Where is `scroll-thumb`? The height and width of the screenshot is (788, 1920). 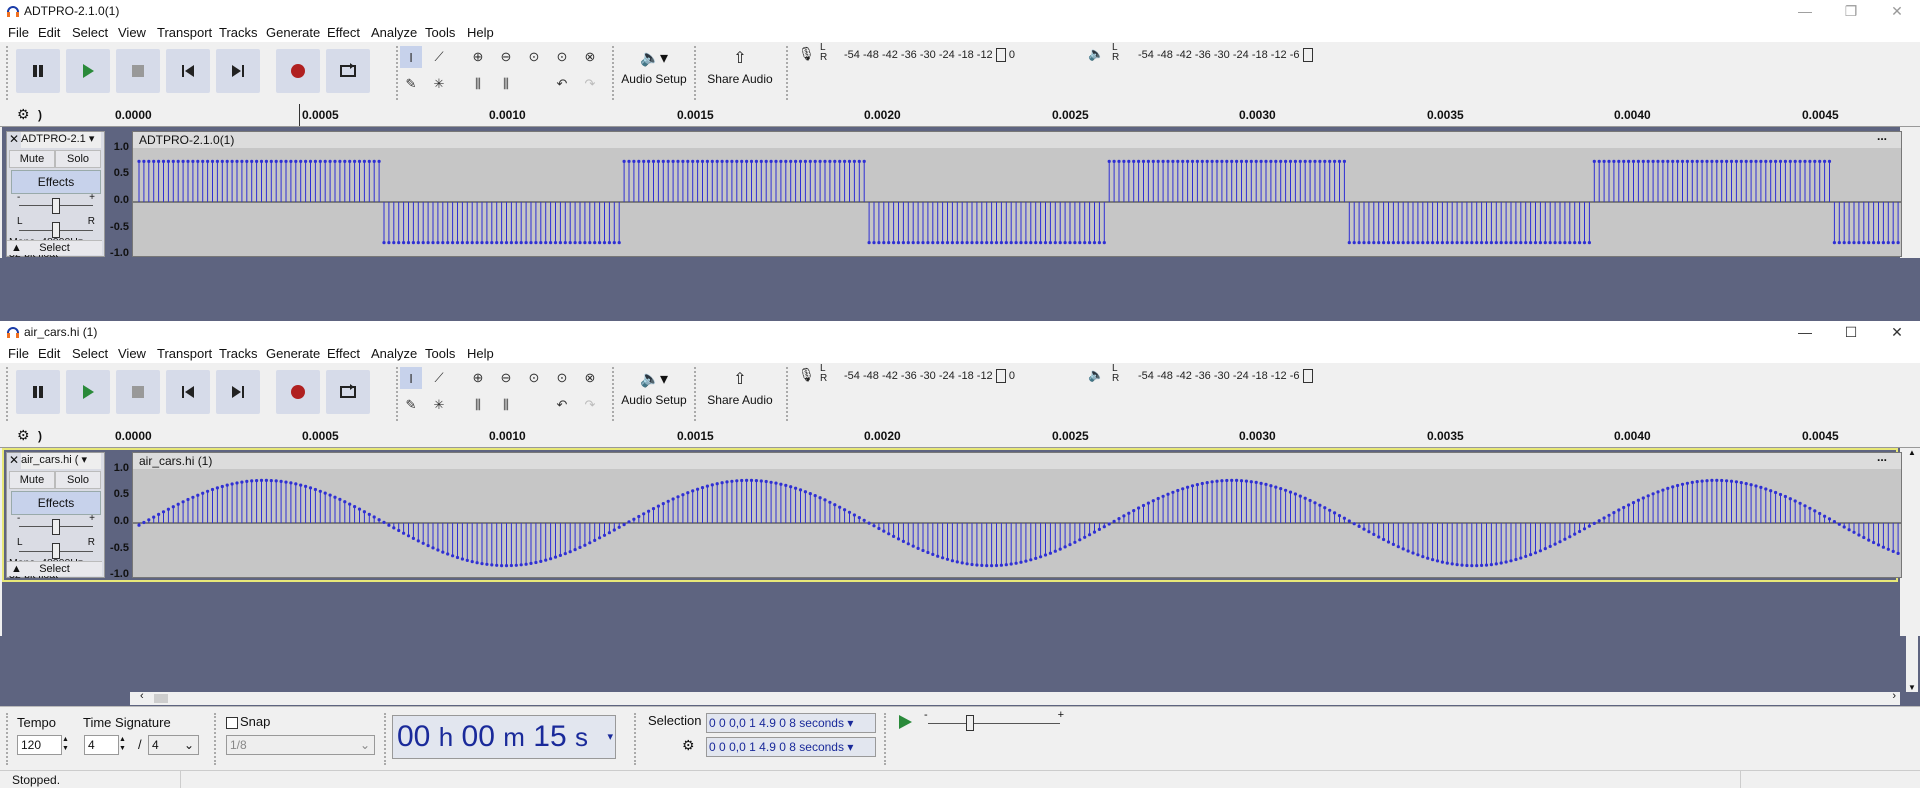 scroll-thumb is located at coordinates (161, 698).